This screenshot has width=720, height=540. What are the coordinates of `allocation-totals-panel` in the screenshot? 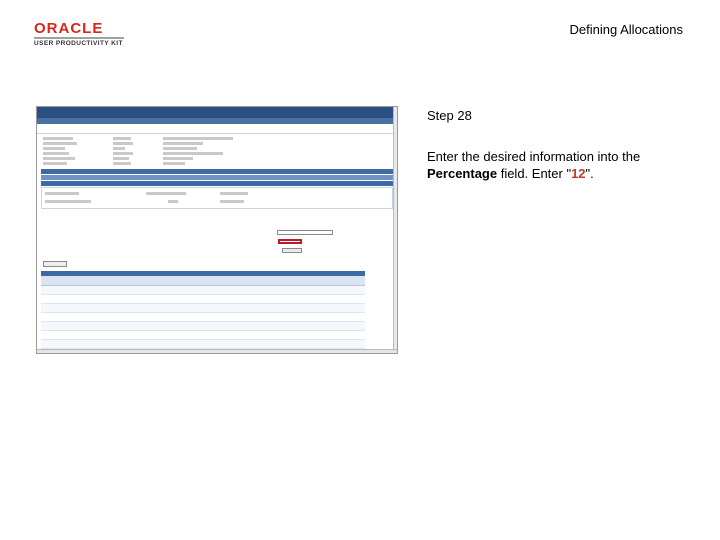 It's located at (217, 198).